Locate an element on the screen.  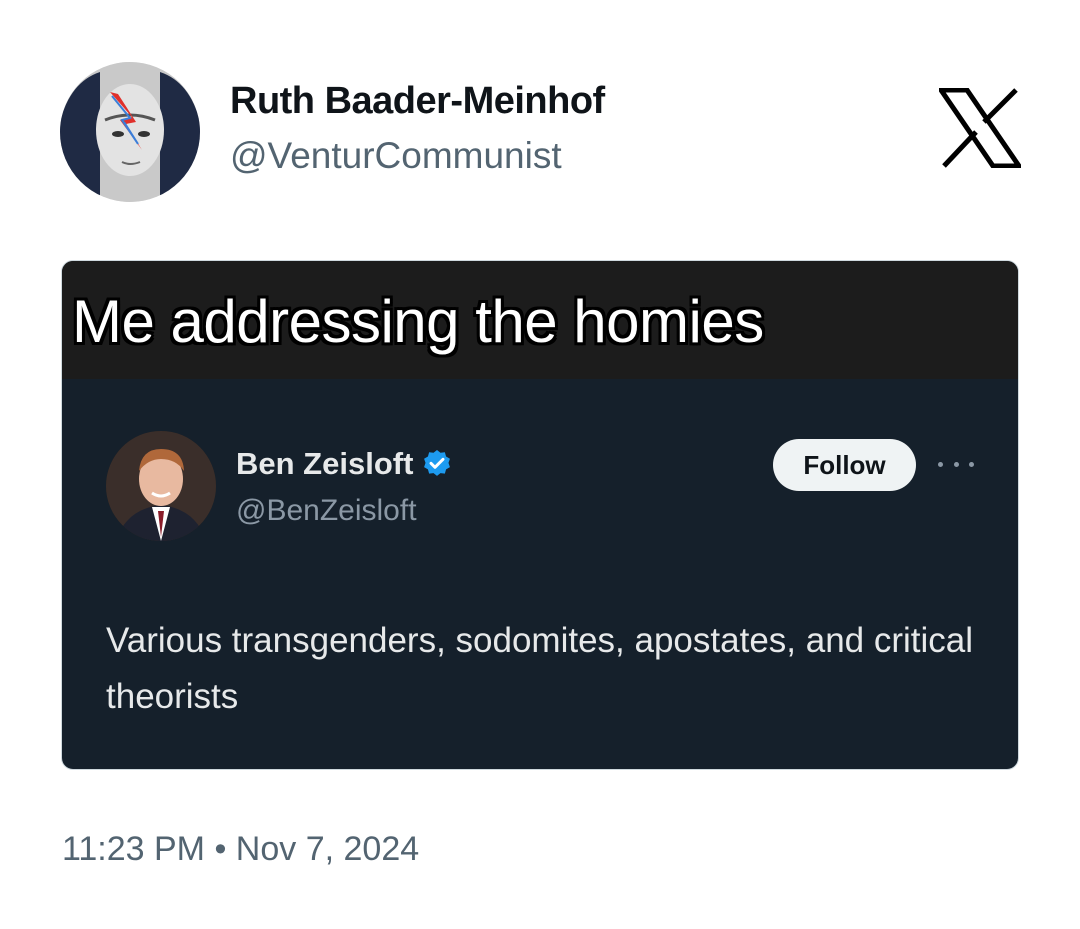
embedded-post-avatar is located at coordinates (161, 486).